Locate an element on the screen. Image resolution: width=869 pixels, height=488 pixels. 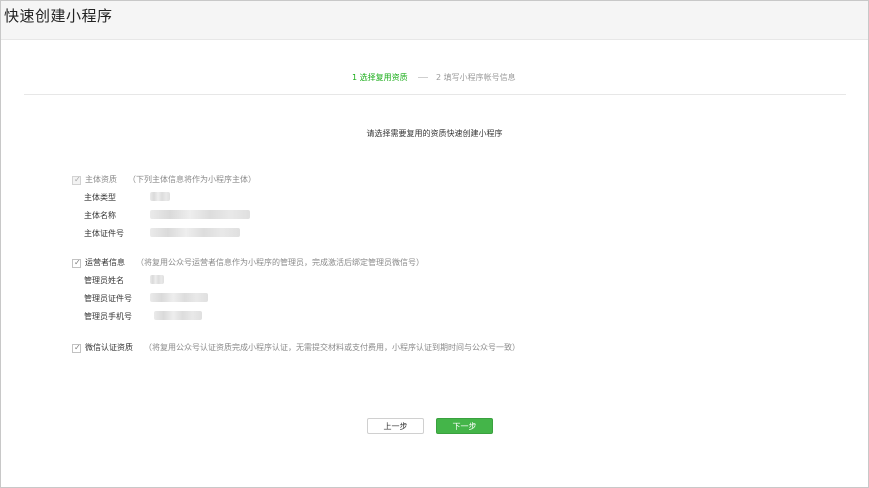
operator-note: （将复用公众号运营者信息作为小程序的管理员，完成激活后绑定管理员微信号） is located at coordinates (280, 262).